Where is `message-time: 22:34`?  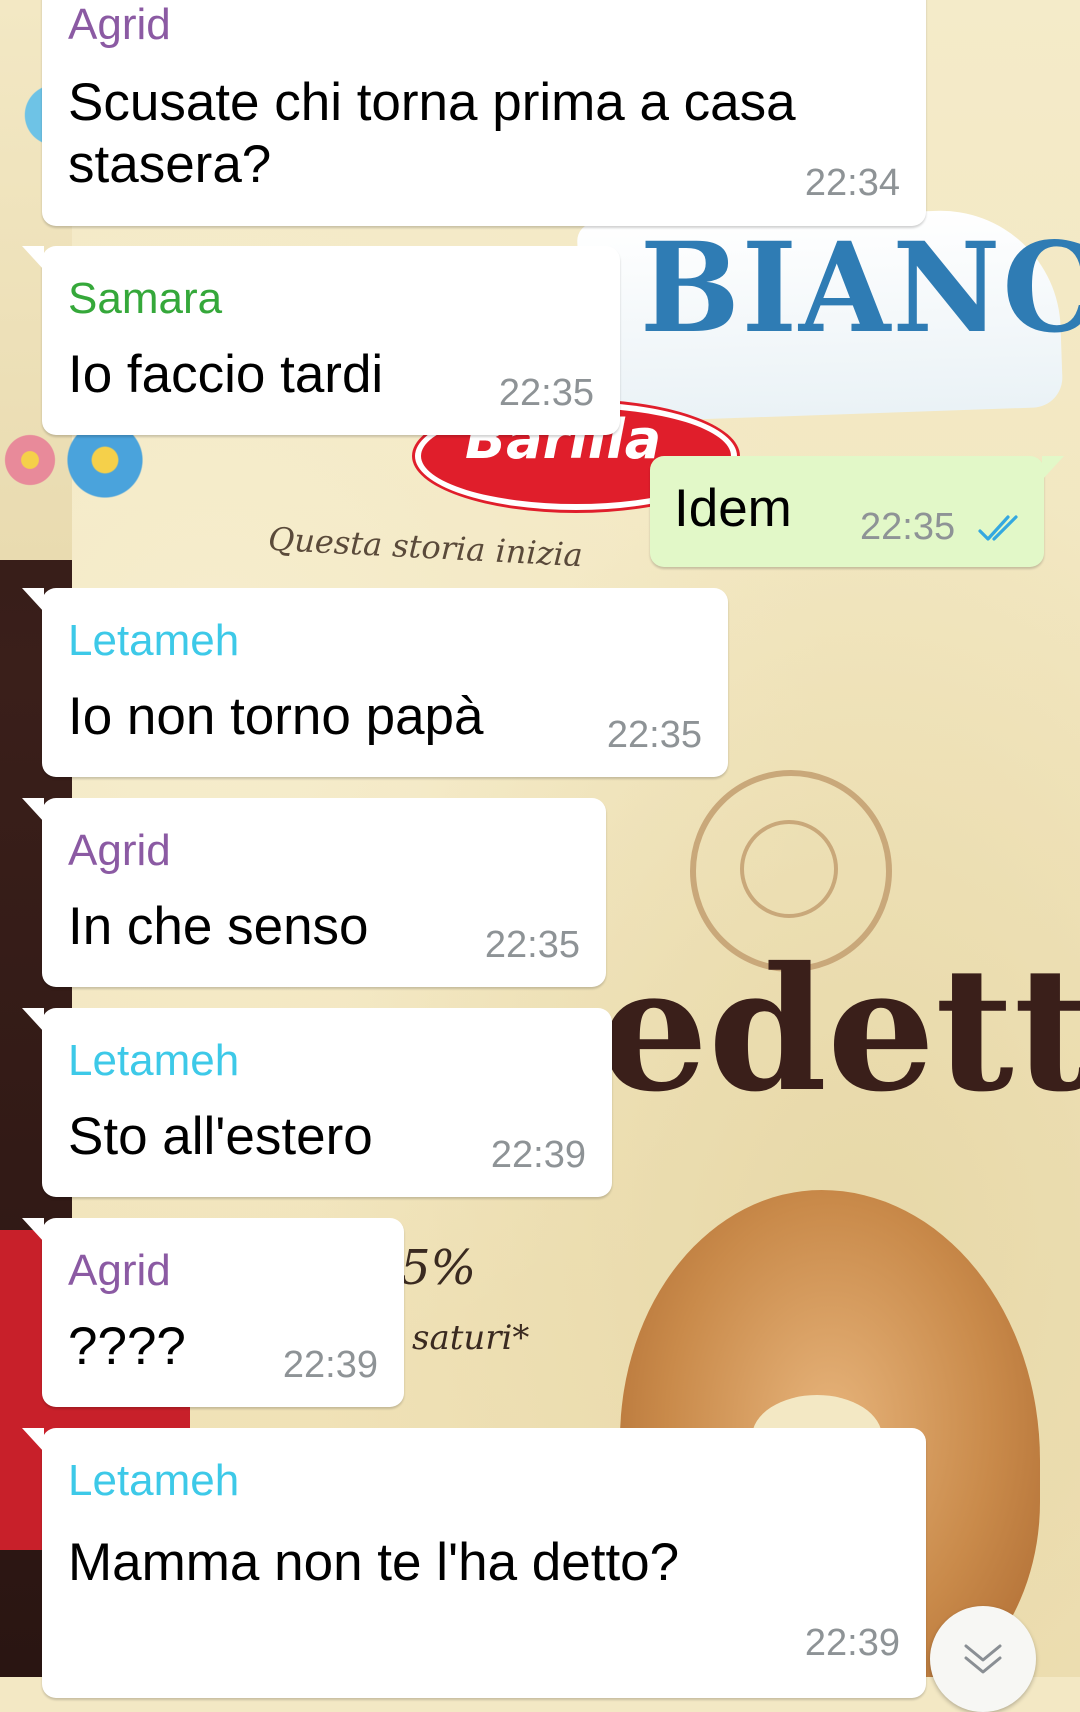
message-time: 22:34 is located at coordinates (852, 183).